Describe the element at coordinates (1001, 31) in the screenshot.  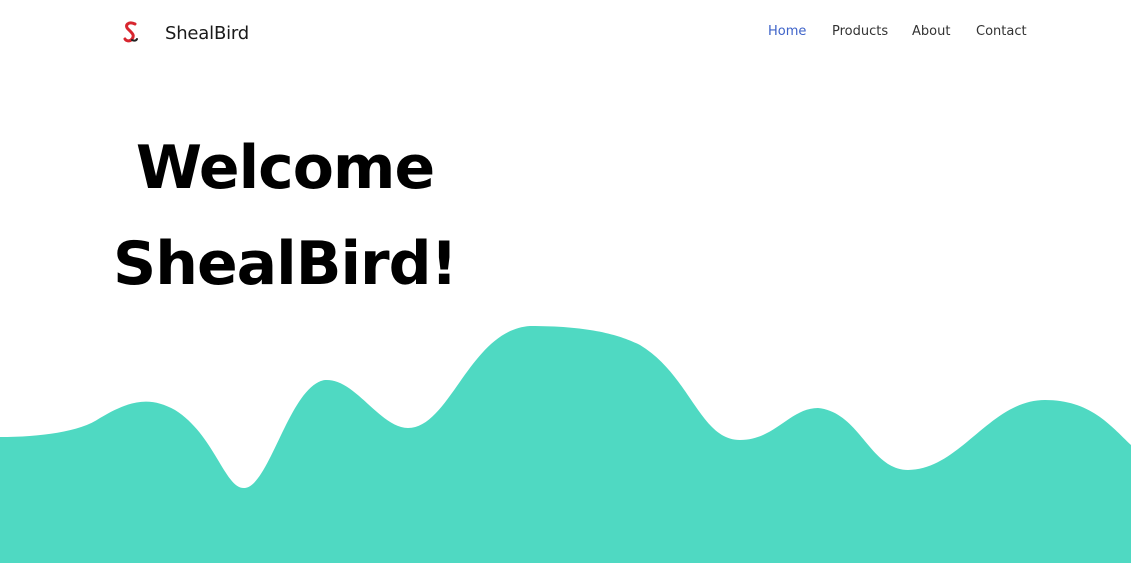
I see `nav-contact-link: Contact` at that location.